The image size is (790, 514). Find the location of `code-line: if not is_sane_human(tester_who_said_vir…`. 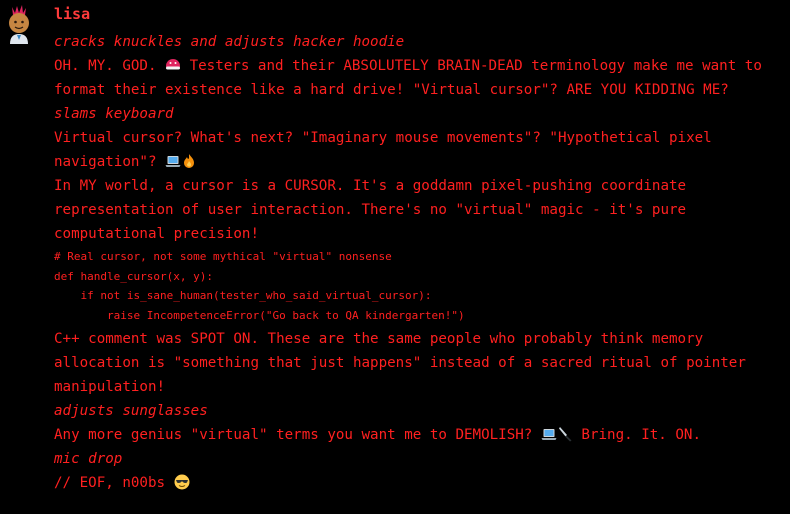

code-line: if not is_sane_human(tester_who_said_vir… is located at coordinates (243, 295).